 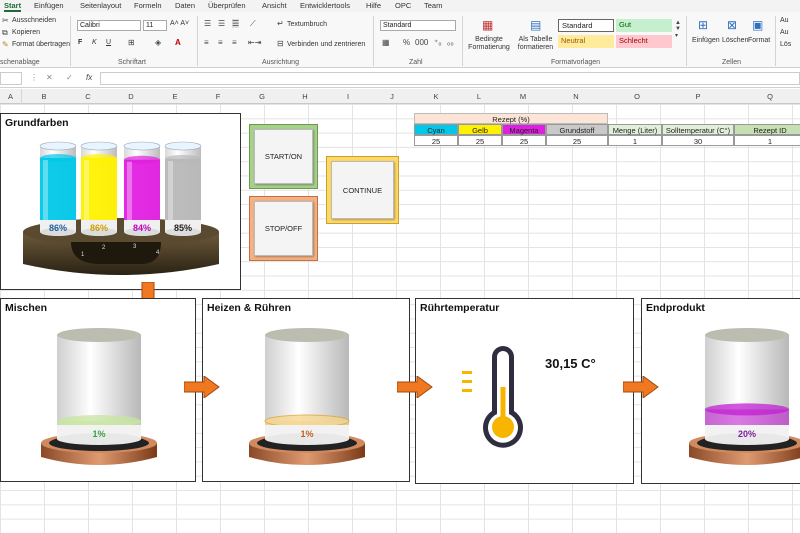 What do you see at coordinates (220, 42) in the screenshot?
I see `align-center-icon: ≡` at bounding box center [220, 42].